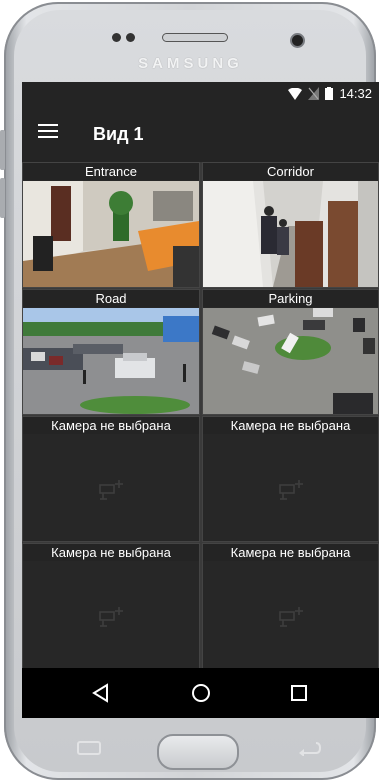 The width and height of the screenshot is (381, 783). What do you see at coordinates (101, 693) in the screenshot?
I see `back-icon` at bounding box center [101, 693].